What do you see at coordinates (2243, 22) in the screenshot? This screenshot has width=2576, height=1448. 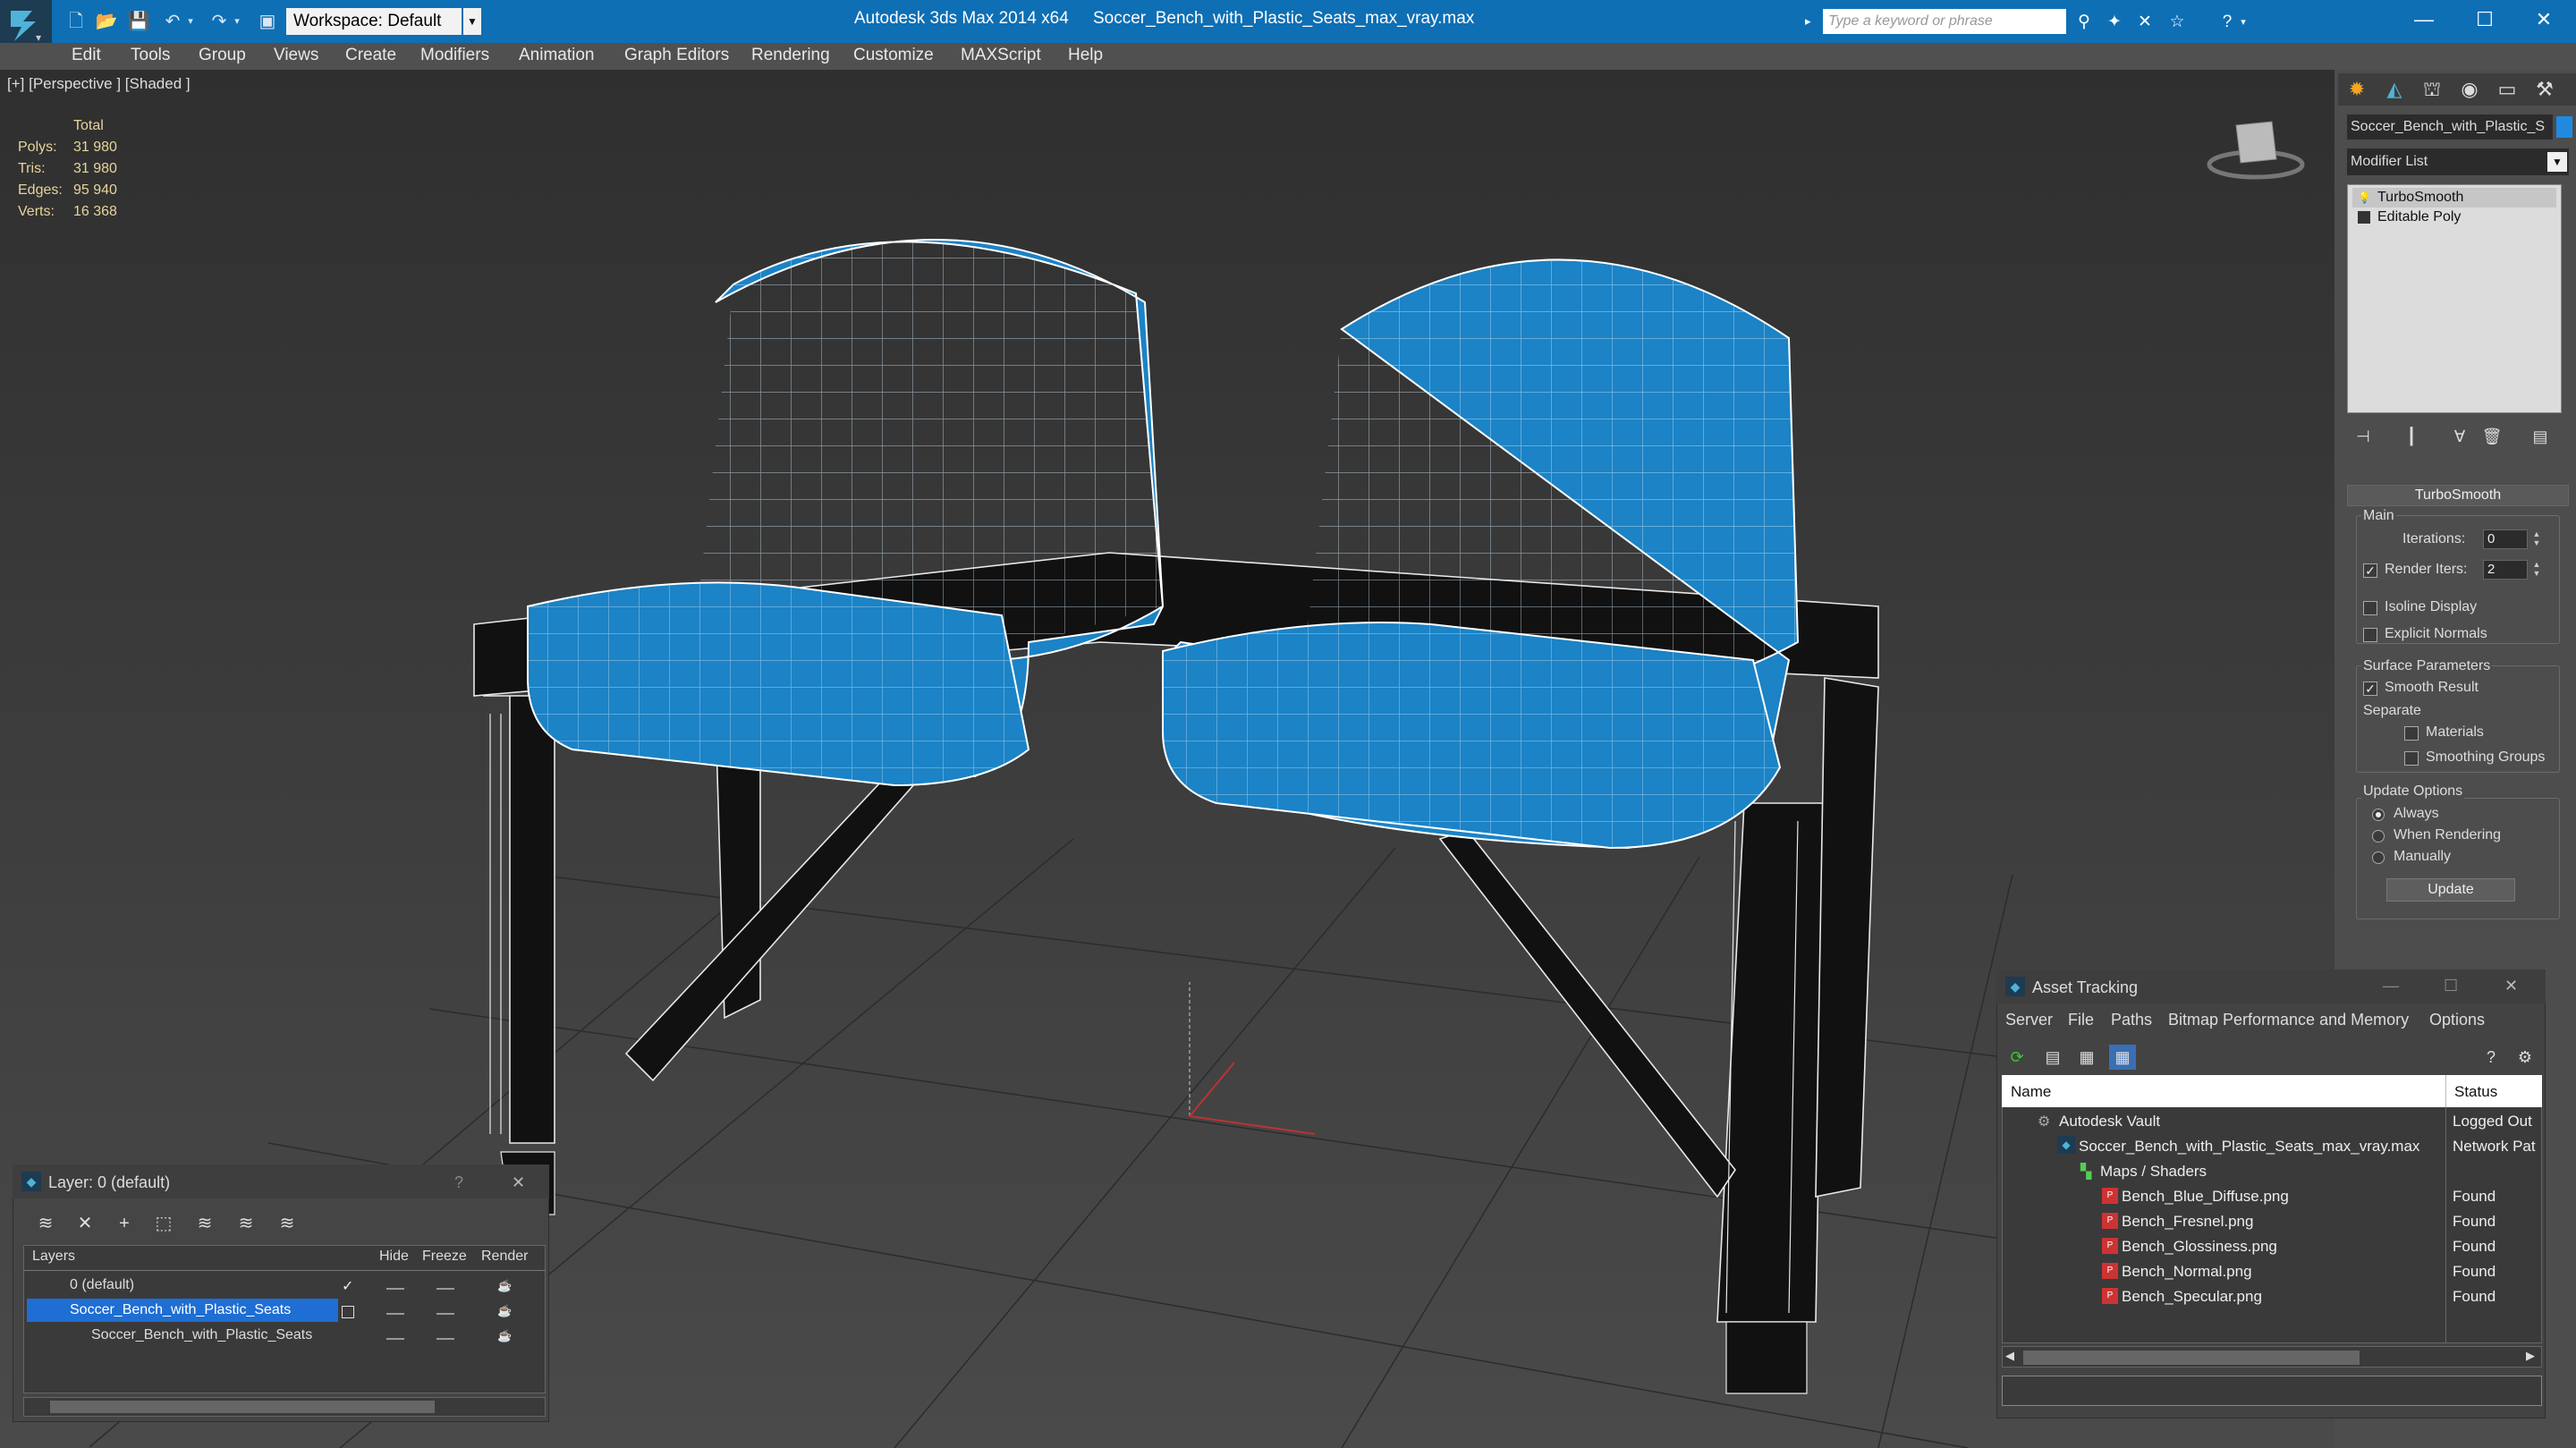 I see `help-dropdown-icon: ▾` at bounding box center [2243, 22].